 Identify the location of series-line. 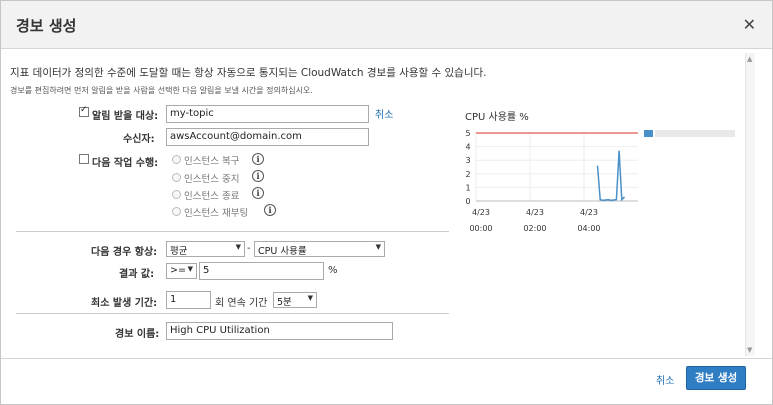
(611, 176).